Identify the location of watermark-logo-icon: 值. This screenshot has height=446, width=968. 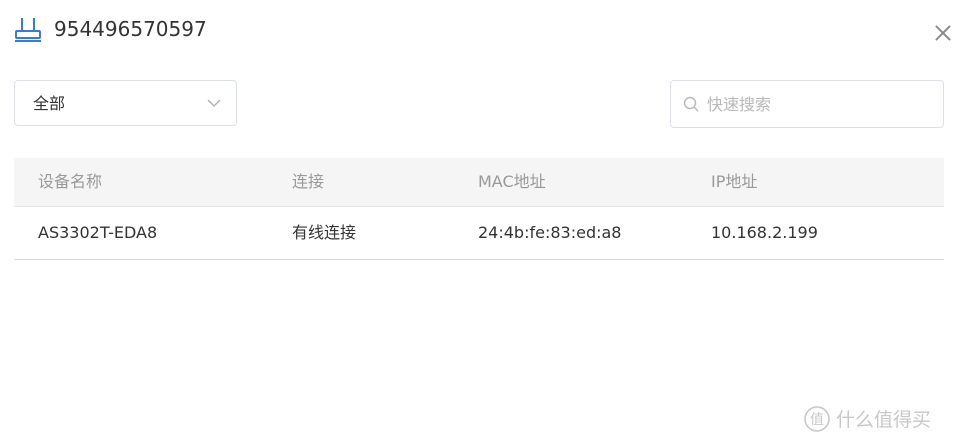
(817, 419).